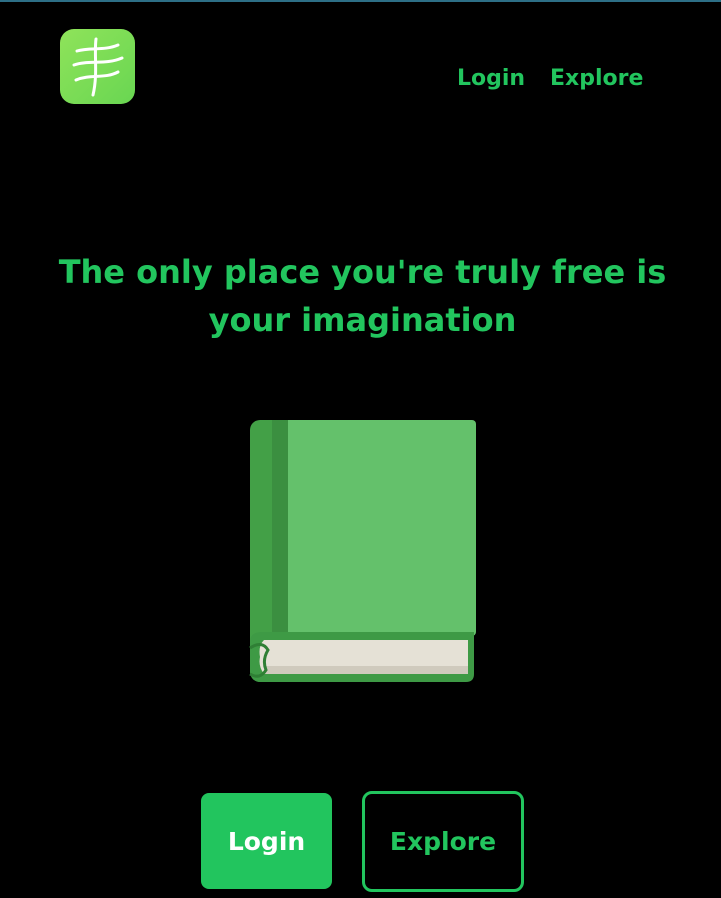  I want to click on app-logo, so click(97, 66).